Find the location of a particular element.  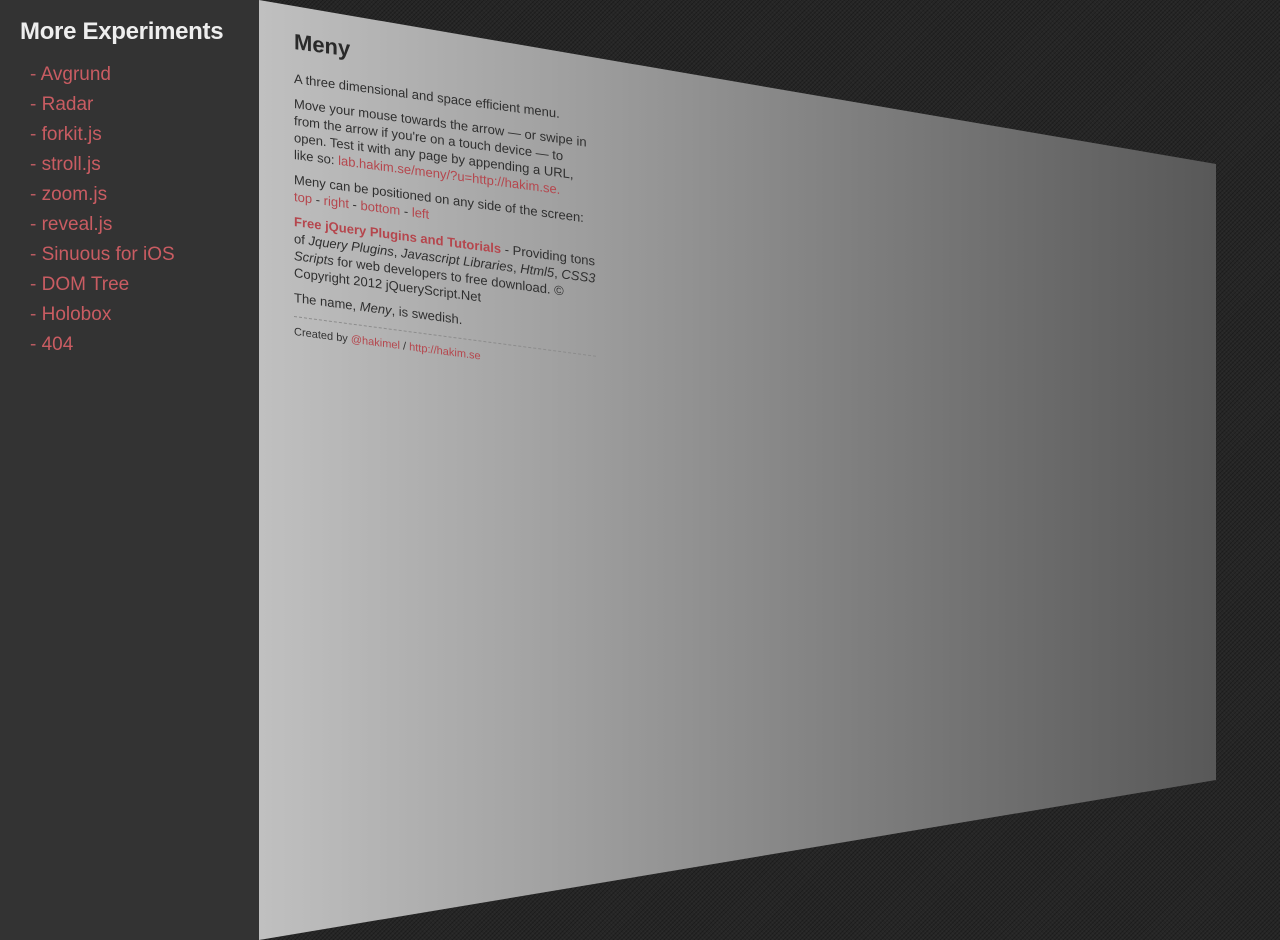

sidebar-title: More Experiments is located at coordinates (122, 31).